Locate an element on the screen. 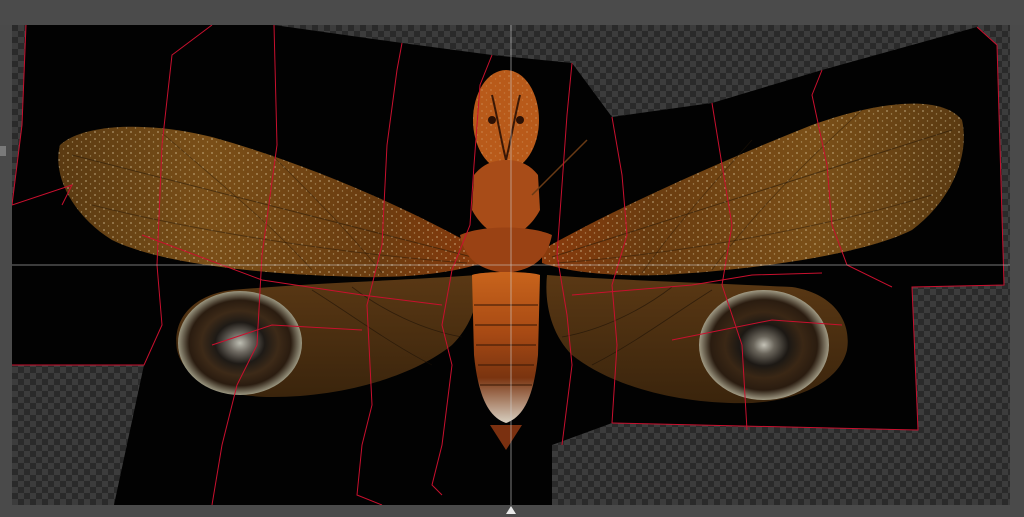 The image size is (1024, 517). left-ruler-gutter is located at coordinates (6, 265).